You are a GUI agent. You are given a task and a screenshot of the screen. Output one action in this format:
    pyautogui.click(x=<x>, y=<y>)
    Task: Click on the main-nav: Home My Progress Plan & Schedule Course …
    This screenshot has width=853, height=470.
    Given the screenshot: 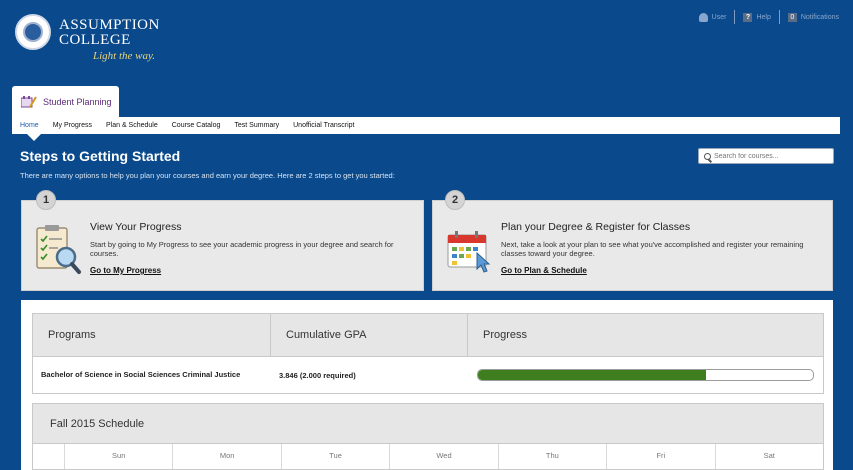 What is the action you would take?
    pyautogui.click(x=426, y=125)
    